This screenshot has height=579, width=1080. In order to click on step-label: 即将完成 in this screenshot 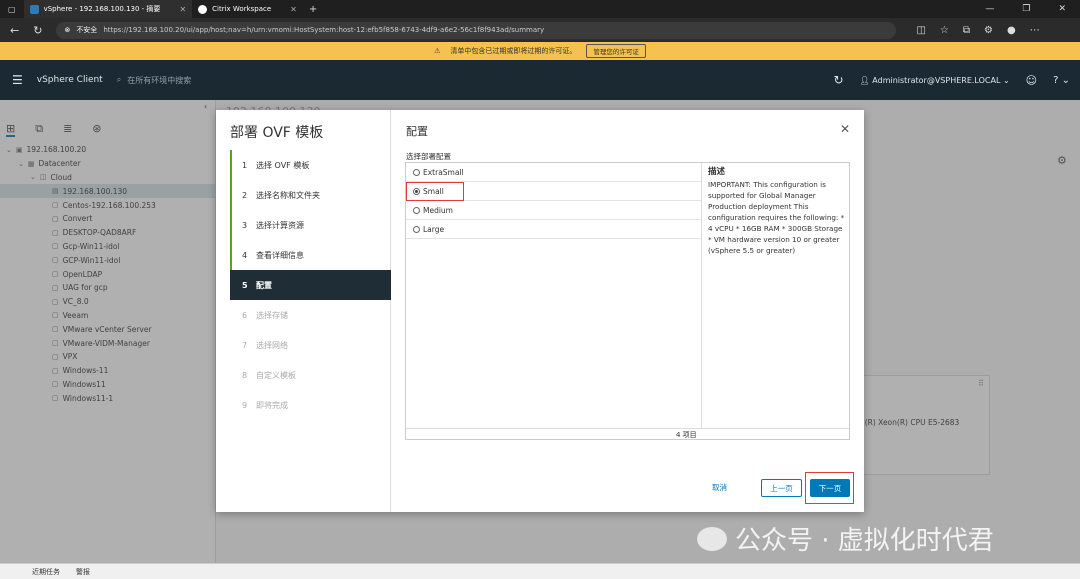, I will do `click(272, 405)`.